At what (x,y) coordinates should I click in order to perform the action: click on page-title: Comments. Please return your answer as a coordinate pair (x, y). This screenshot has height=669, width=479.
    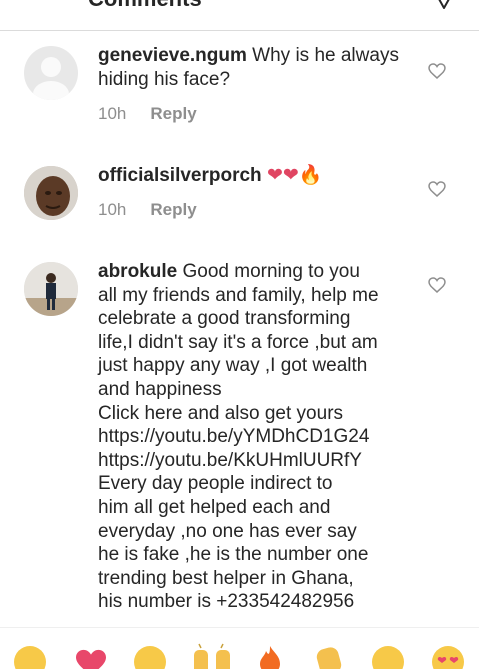
    Looking at the image, I should click on (145, 6).